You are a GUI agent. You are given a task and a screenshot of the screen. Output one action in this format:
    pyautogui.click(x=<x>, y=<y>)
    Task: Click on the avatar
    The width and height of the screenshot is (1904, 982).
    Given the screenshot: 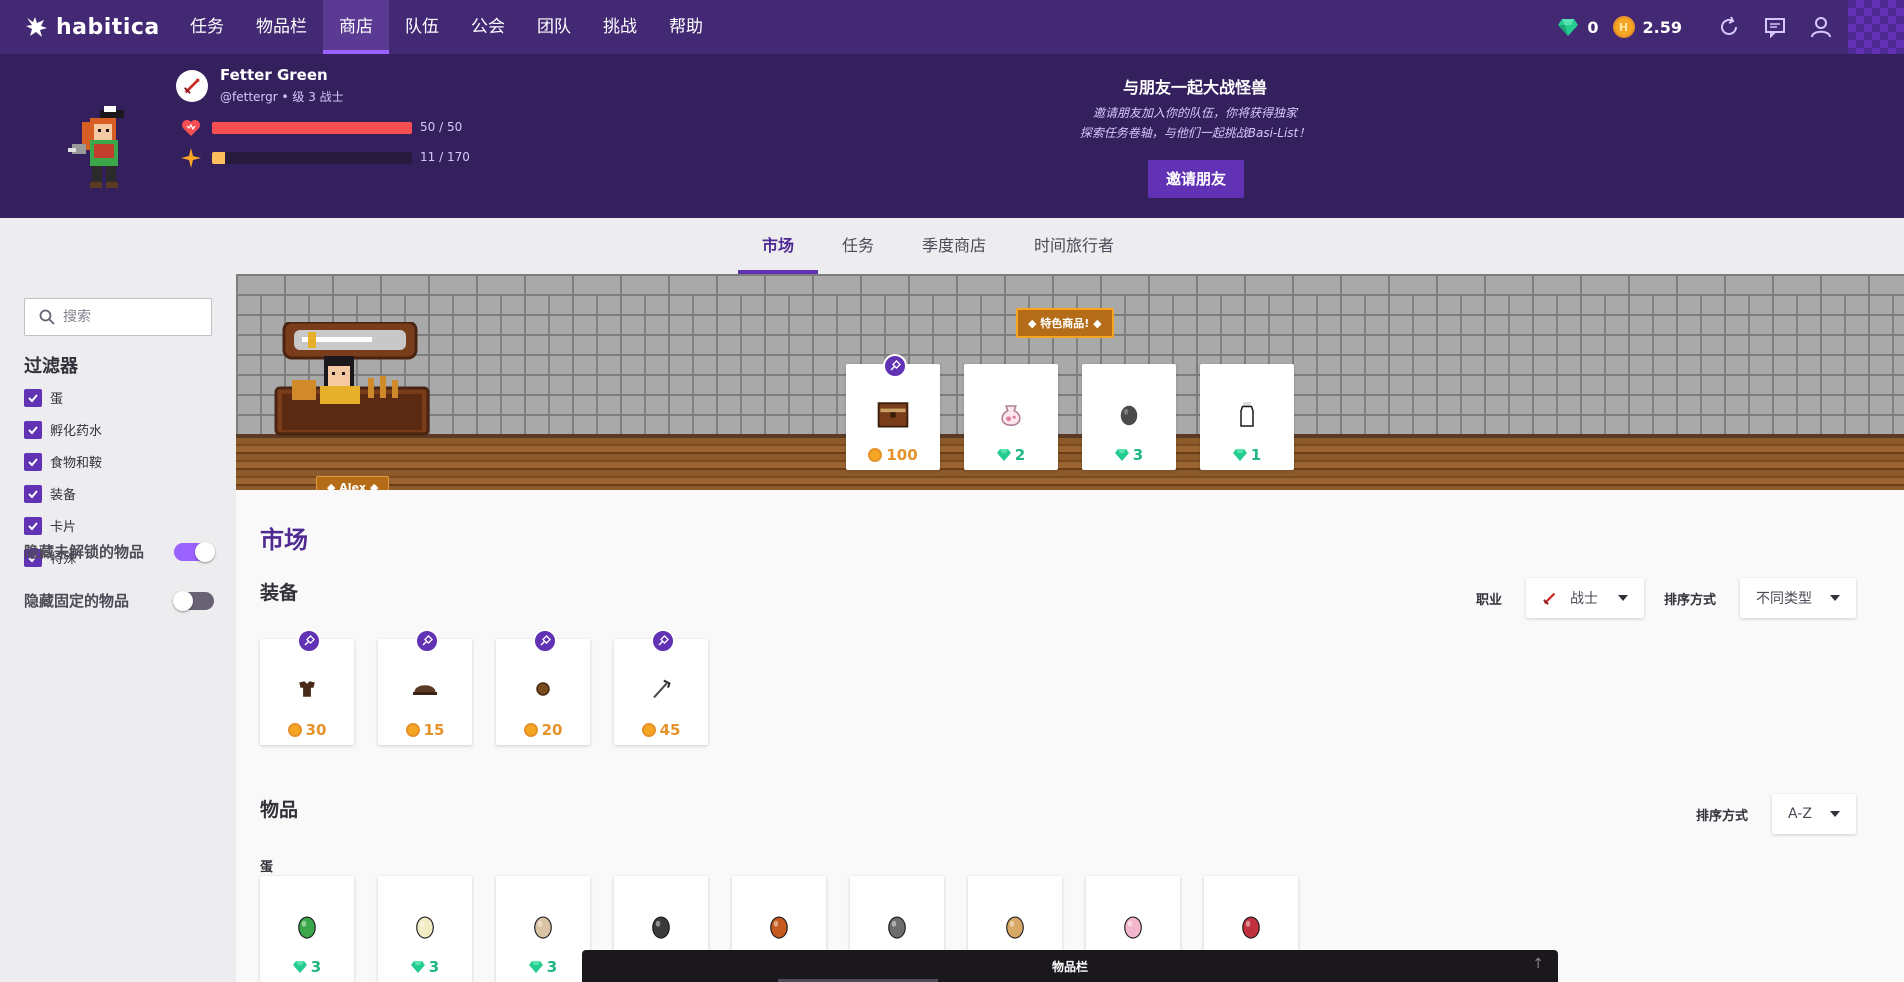 What is the action you would take?
    pyautogui.click(x=100, y=149)
    